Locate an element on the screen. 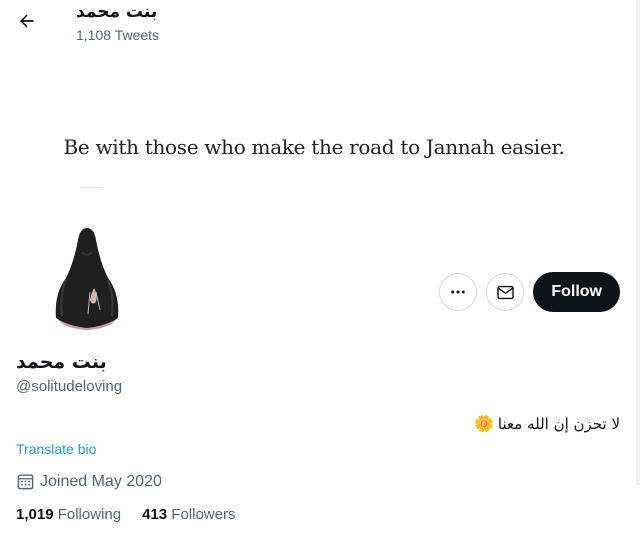 The height and width of the screenshot is (533, 640). followers-link: 413 Followers is located at coordinates (188, 514).